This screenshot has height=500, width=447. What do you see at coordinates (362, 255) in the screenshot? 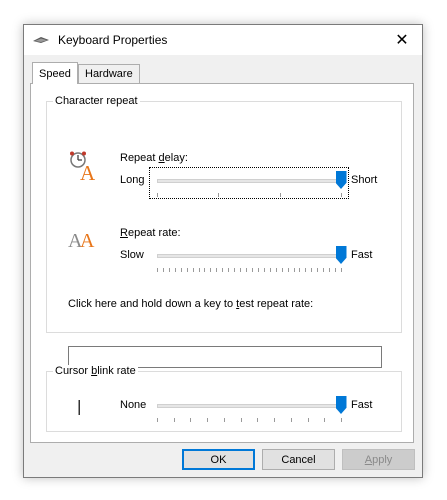
I see `repeat-rate-max-label: Fast` at bounding box center [362, 255].